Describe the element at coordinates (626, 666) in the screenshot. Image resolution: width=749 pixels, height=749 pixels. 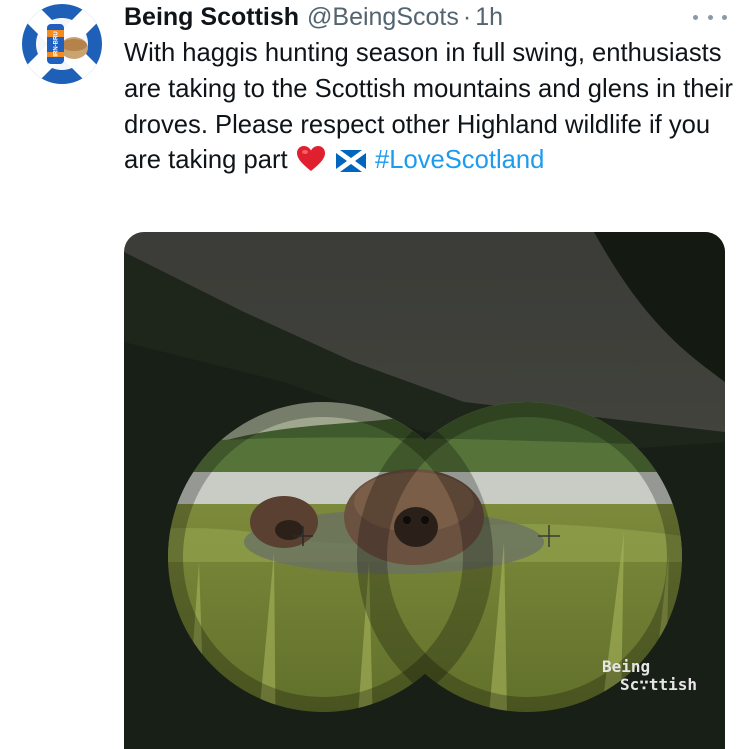
I see `watermark-line-1: Being` at that location.